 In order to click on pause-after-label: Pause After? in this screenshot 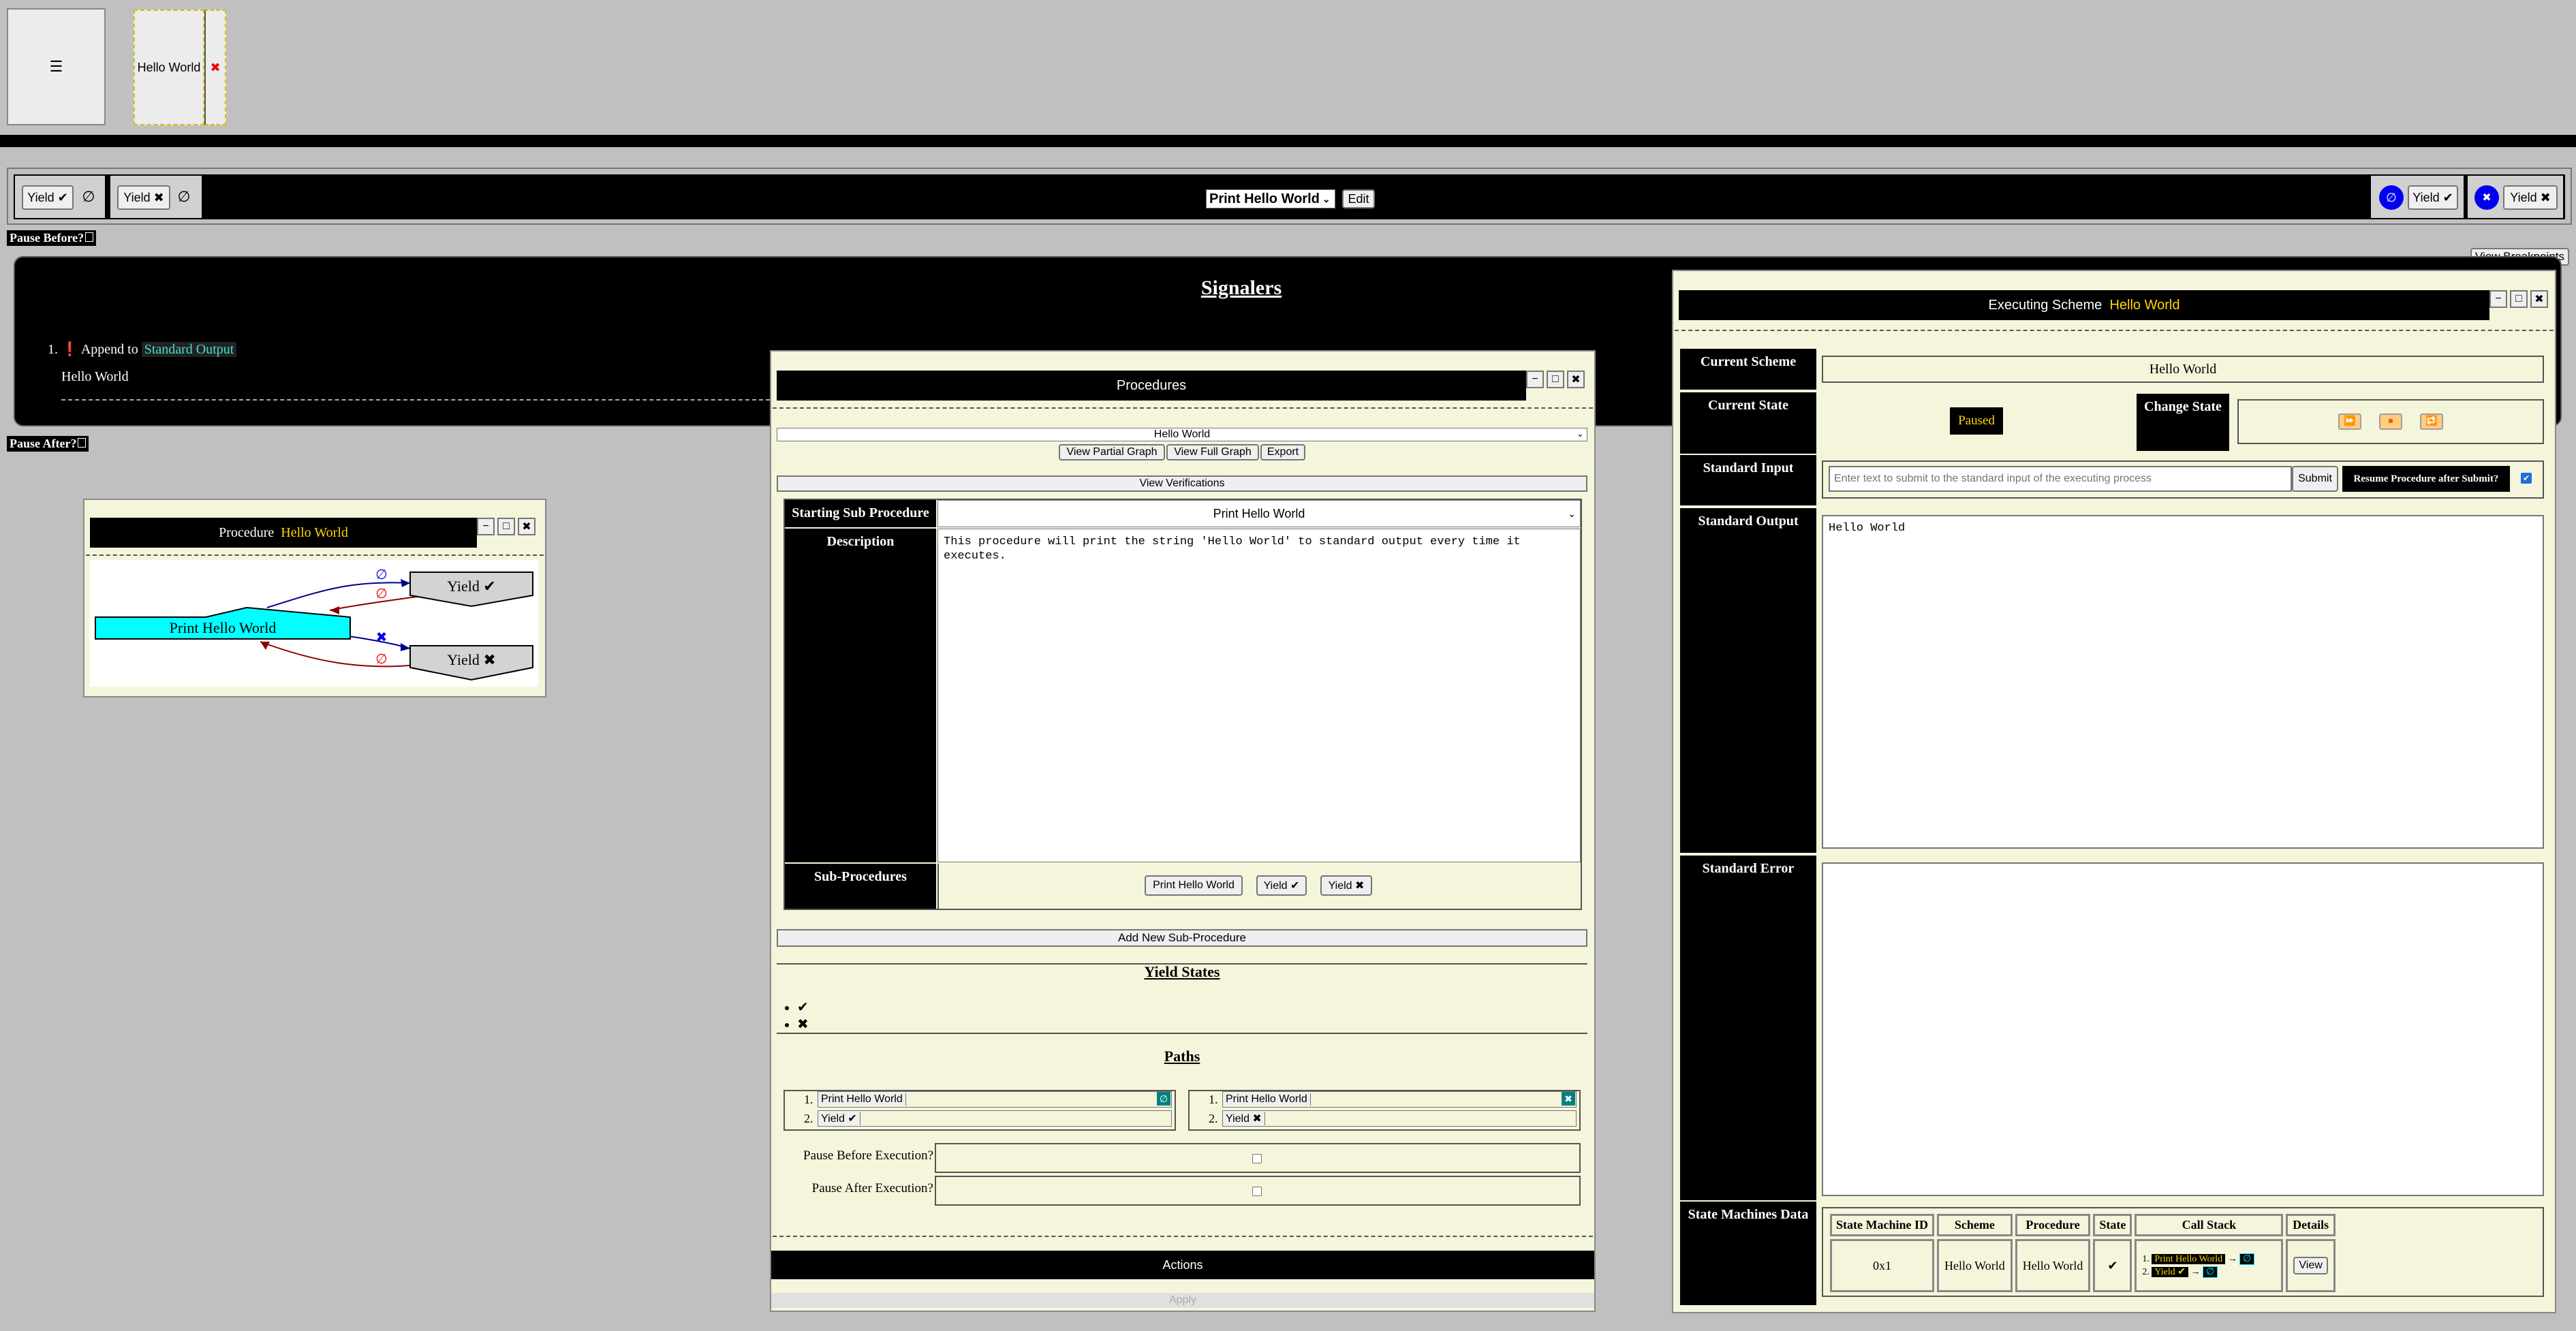, I will do `click(48, 444)`.